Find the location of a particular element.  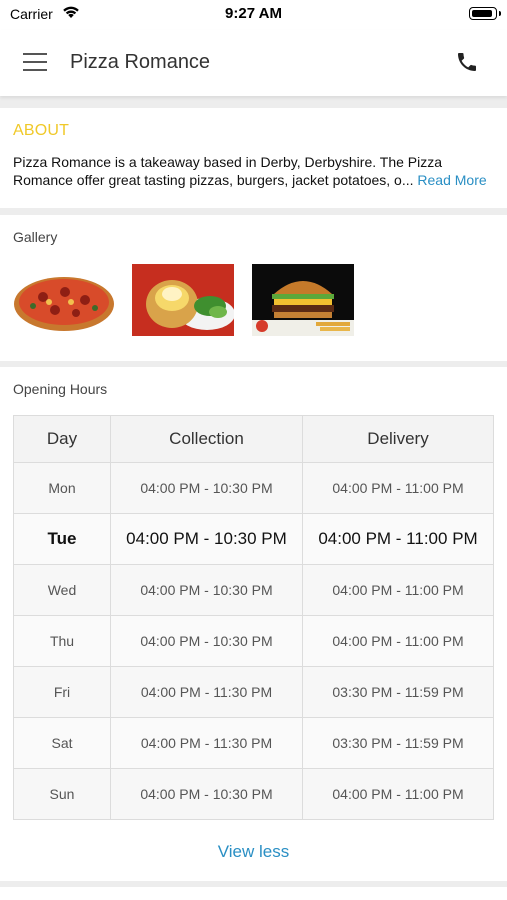

status-bar: Carrier 9:27 AM is located at coordinates (253, 15).